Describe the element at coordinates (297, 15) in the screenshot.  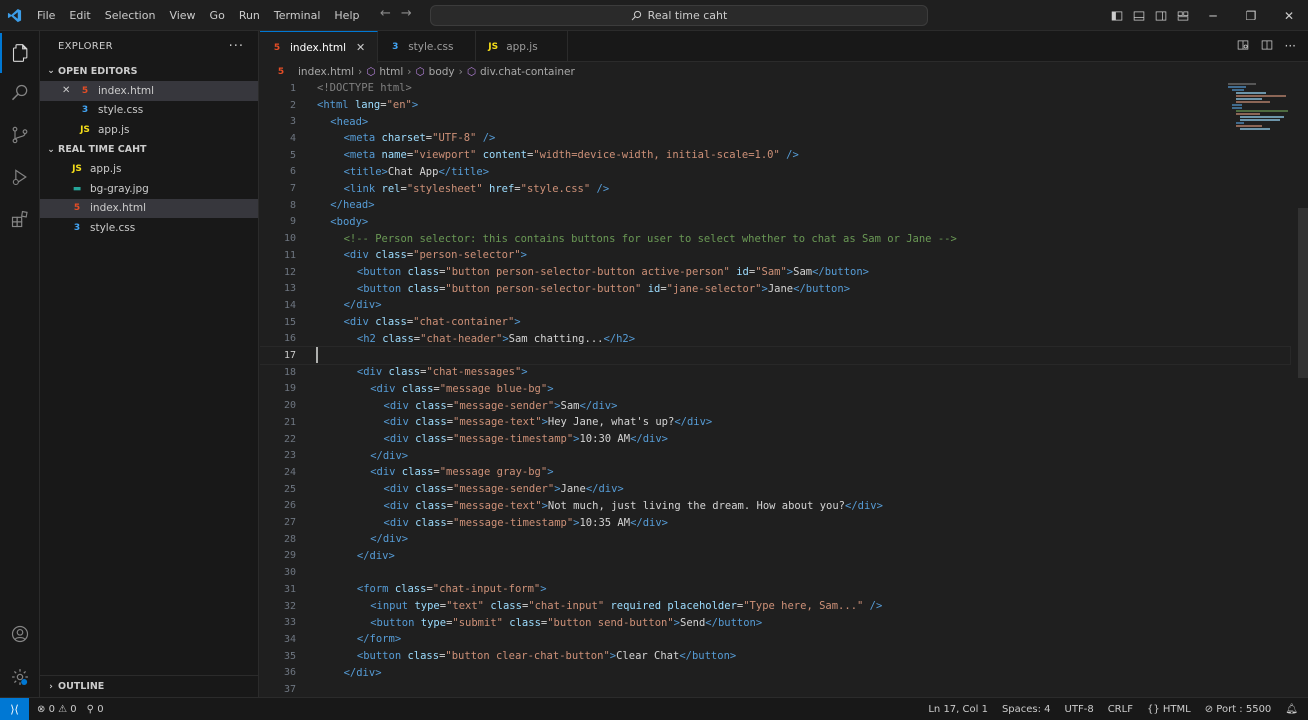
I see `menu-terminal: Terminal` at that location.